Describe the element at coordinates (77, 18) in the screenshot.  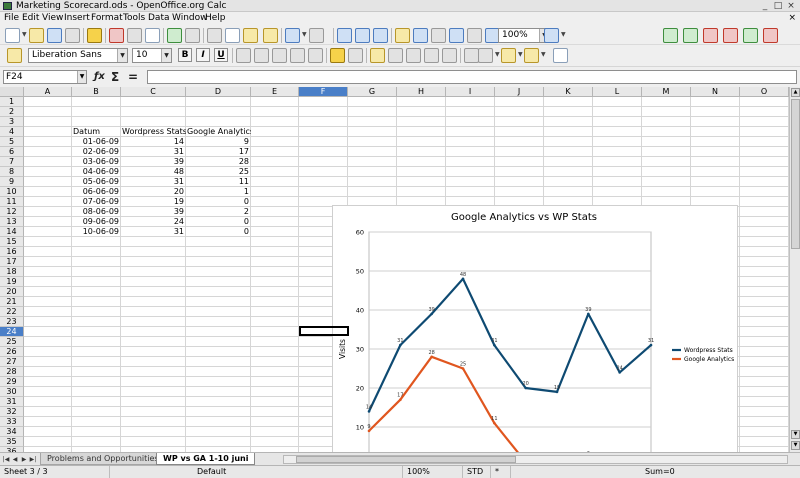
I see `menu-insert: Insert` at that location.